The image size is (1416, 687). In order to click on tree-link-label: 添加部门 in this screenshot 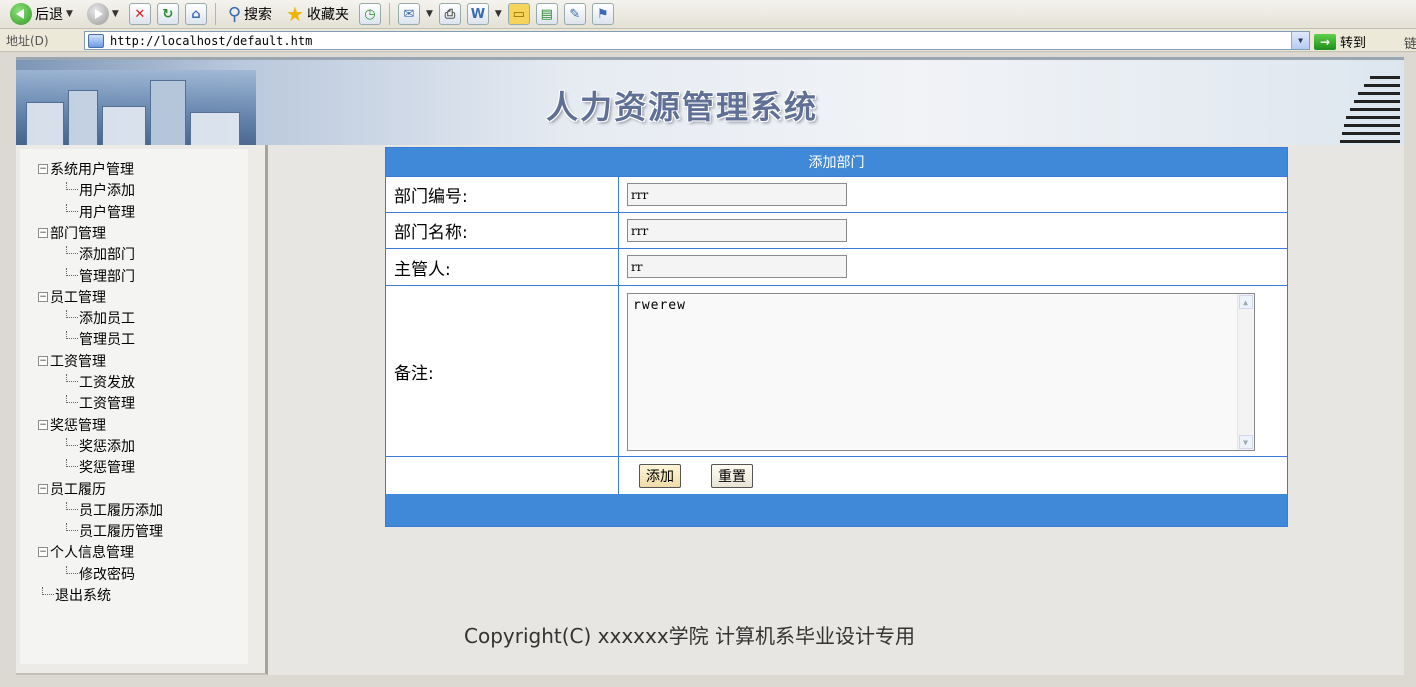, I will do `click(107, 255)`.